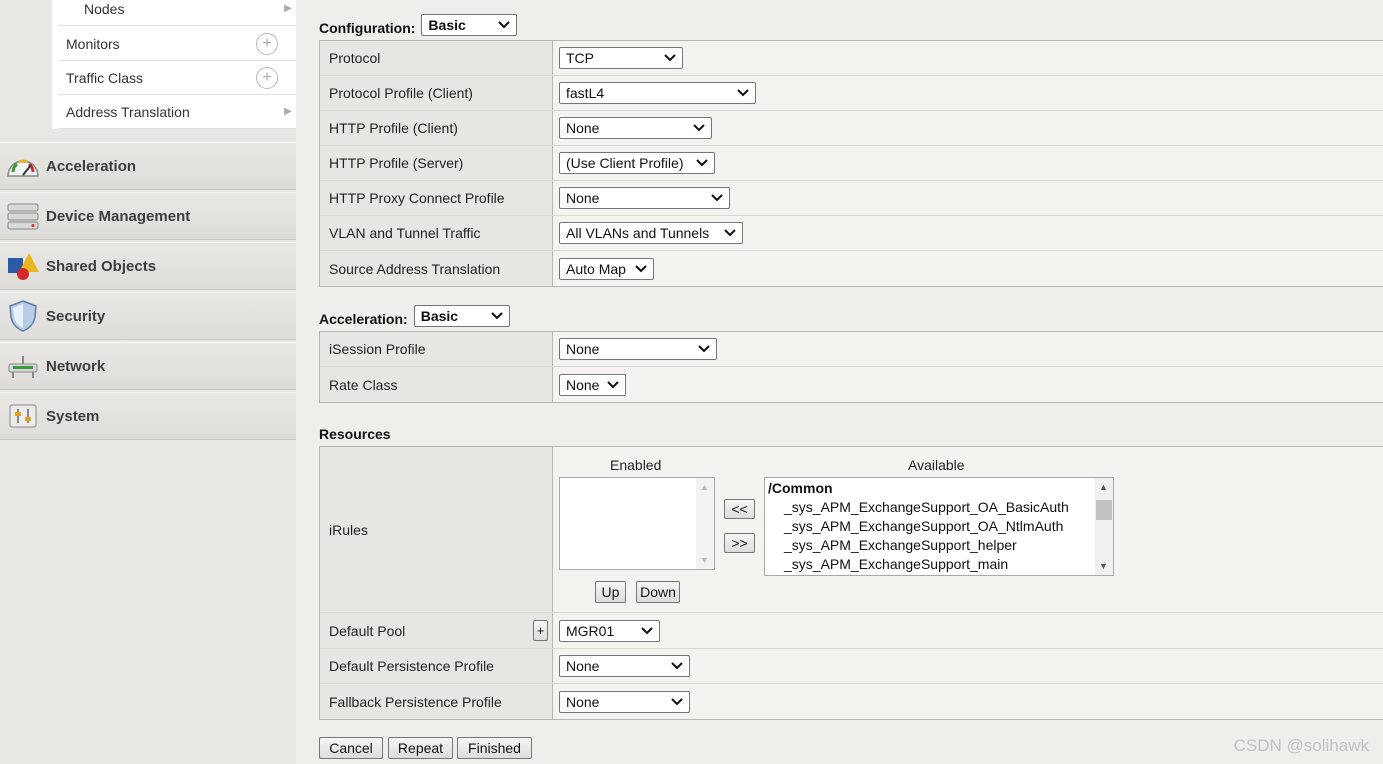 The height and width of the screenshot is (764, 1383). I want to click on select-value: TCP, so click(580, 58).